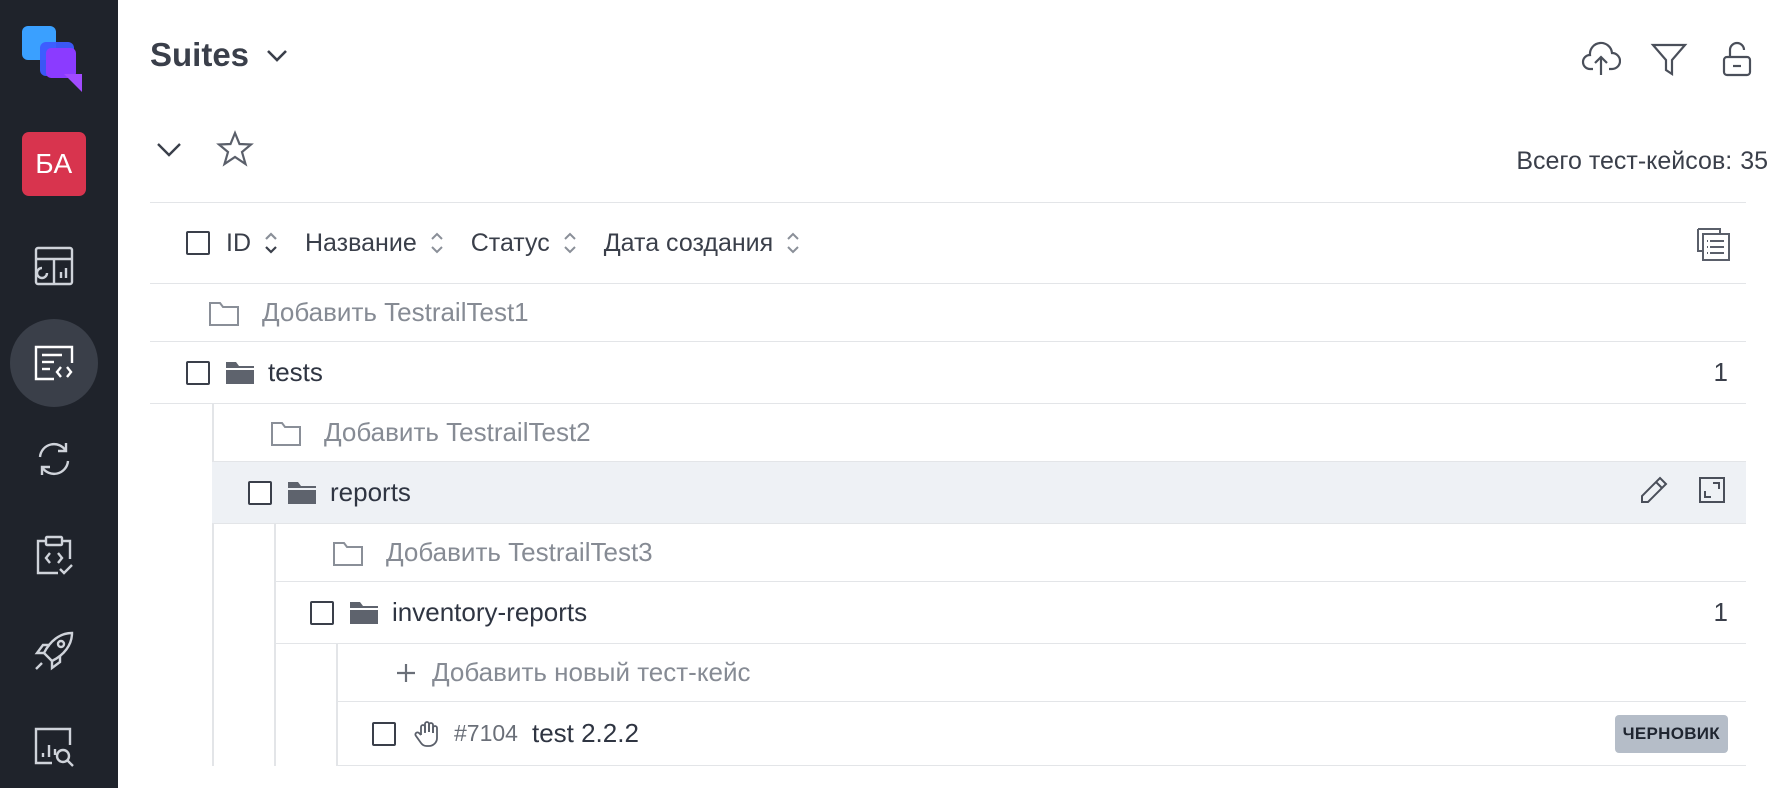  I want to click on row-actions, so click(1683, 492).